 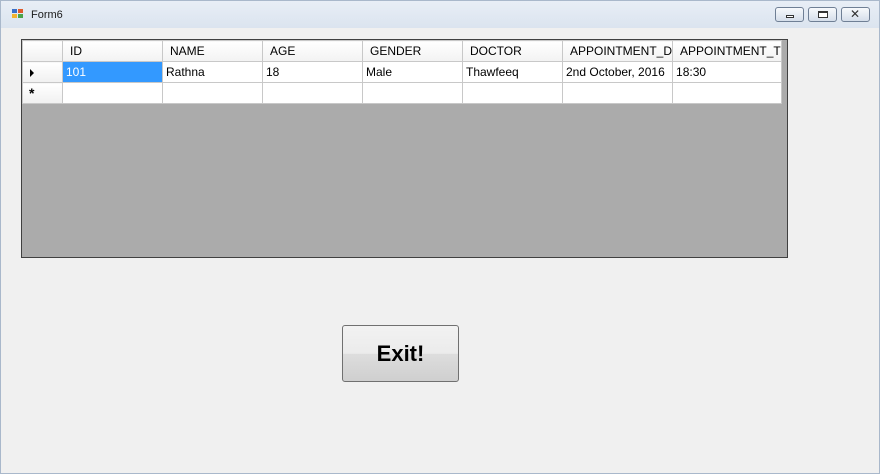 What do you see at coordinates (42, 72) in the screenshot?
I see `row-header` at bounding box center [42, 72].